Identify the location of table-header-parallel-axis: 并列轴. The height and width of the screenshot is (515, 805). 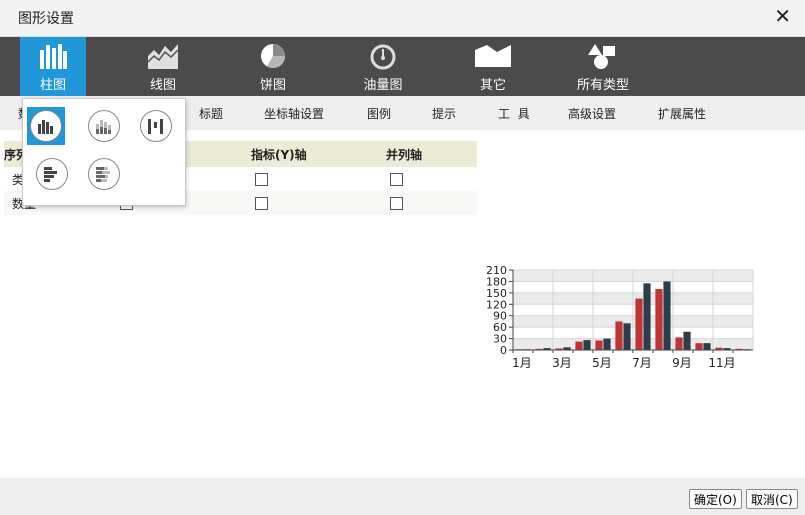
(431, 154).